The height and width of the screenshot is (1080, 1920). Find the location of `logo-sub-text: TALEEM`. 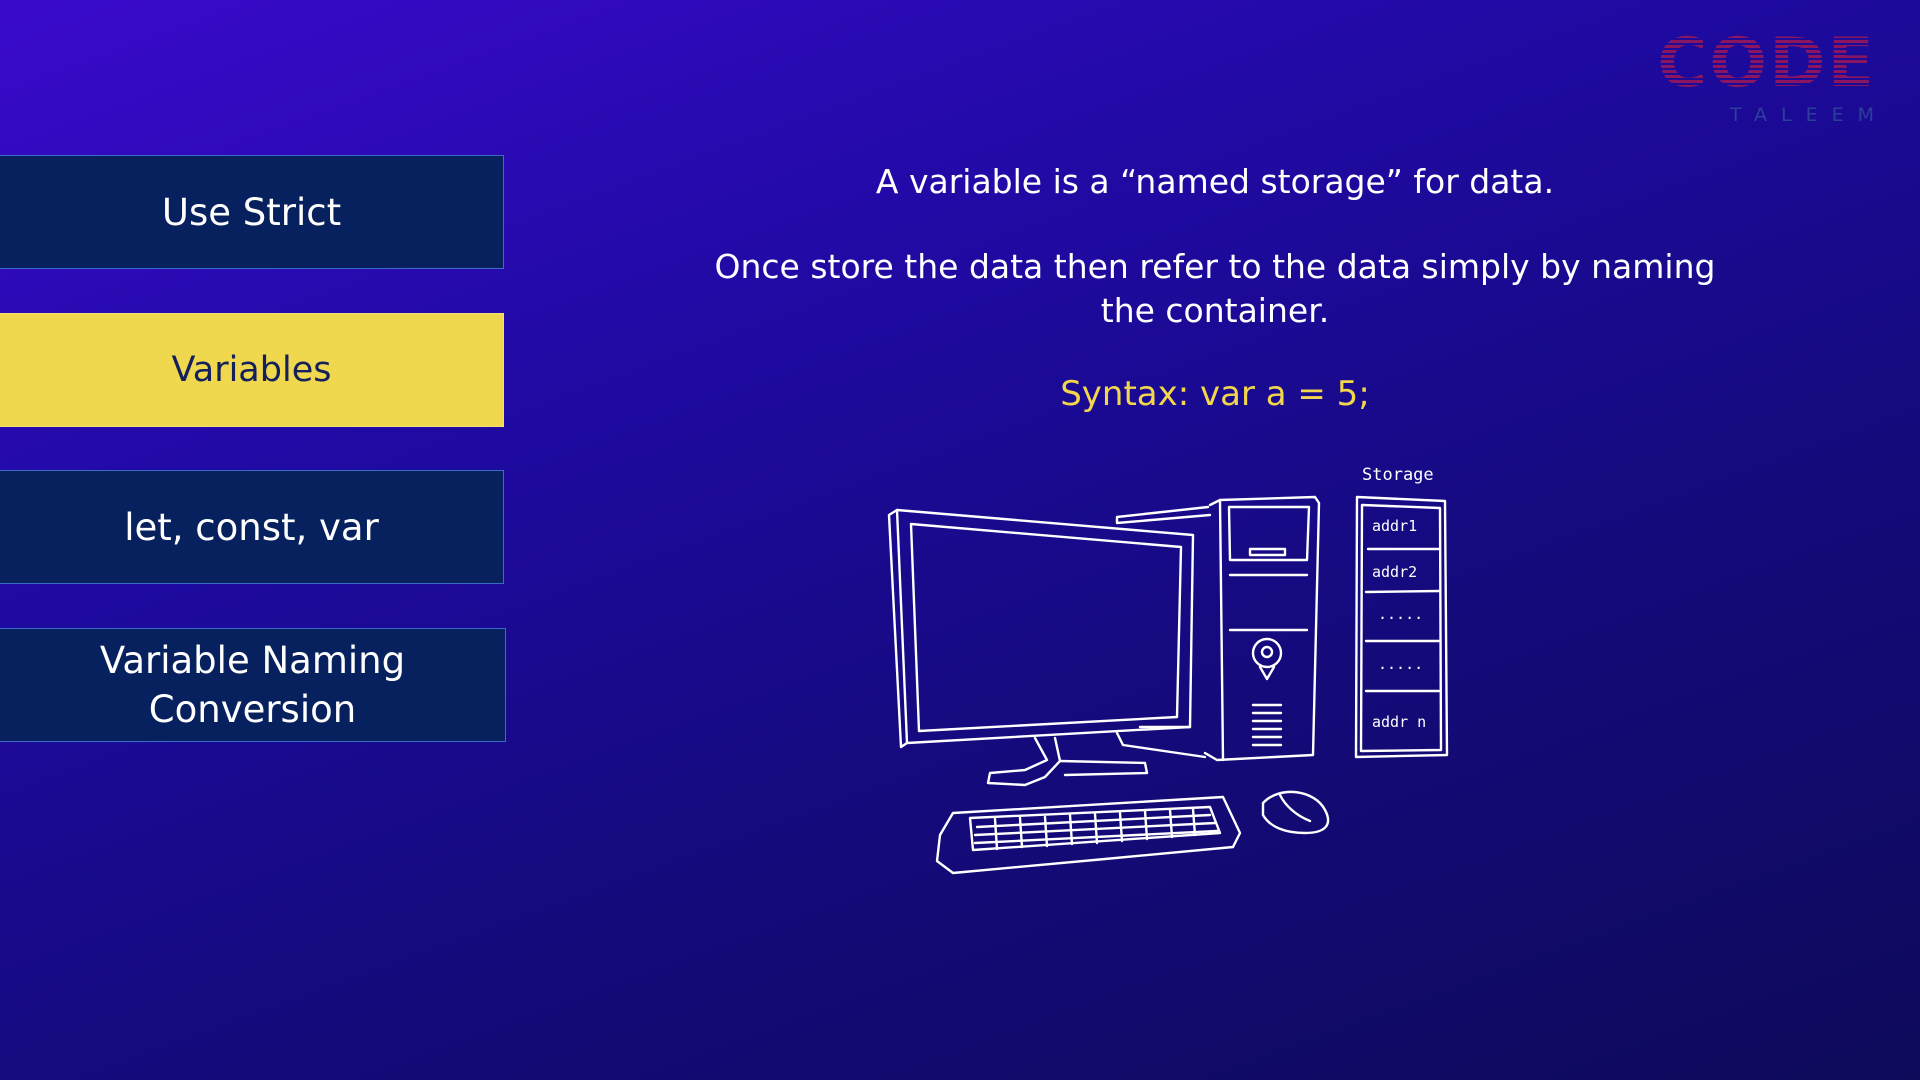

logo-sub-text: TALEEM is located at coordinates (1808, 115).